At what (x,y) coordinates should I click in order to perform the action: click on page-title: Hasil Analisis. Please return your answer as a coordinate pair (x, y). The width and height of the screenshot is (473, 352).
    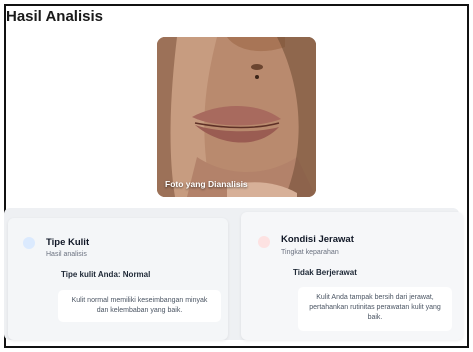
    Looking at the image, I should click on (54, 16).